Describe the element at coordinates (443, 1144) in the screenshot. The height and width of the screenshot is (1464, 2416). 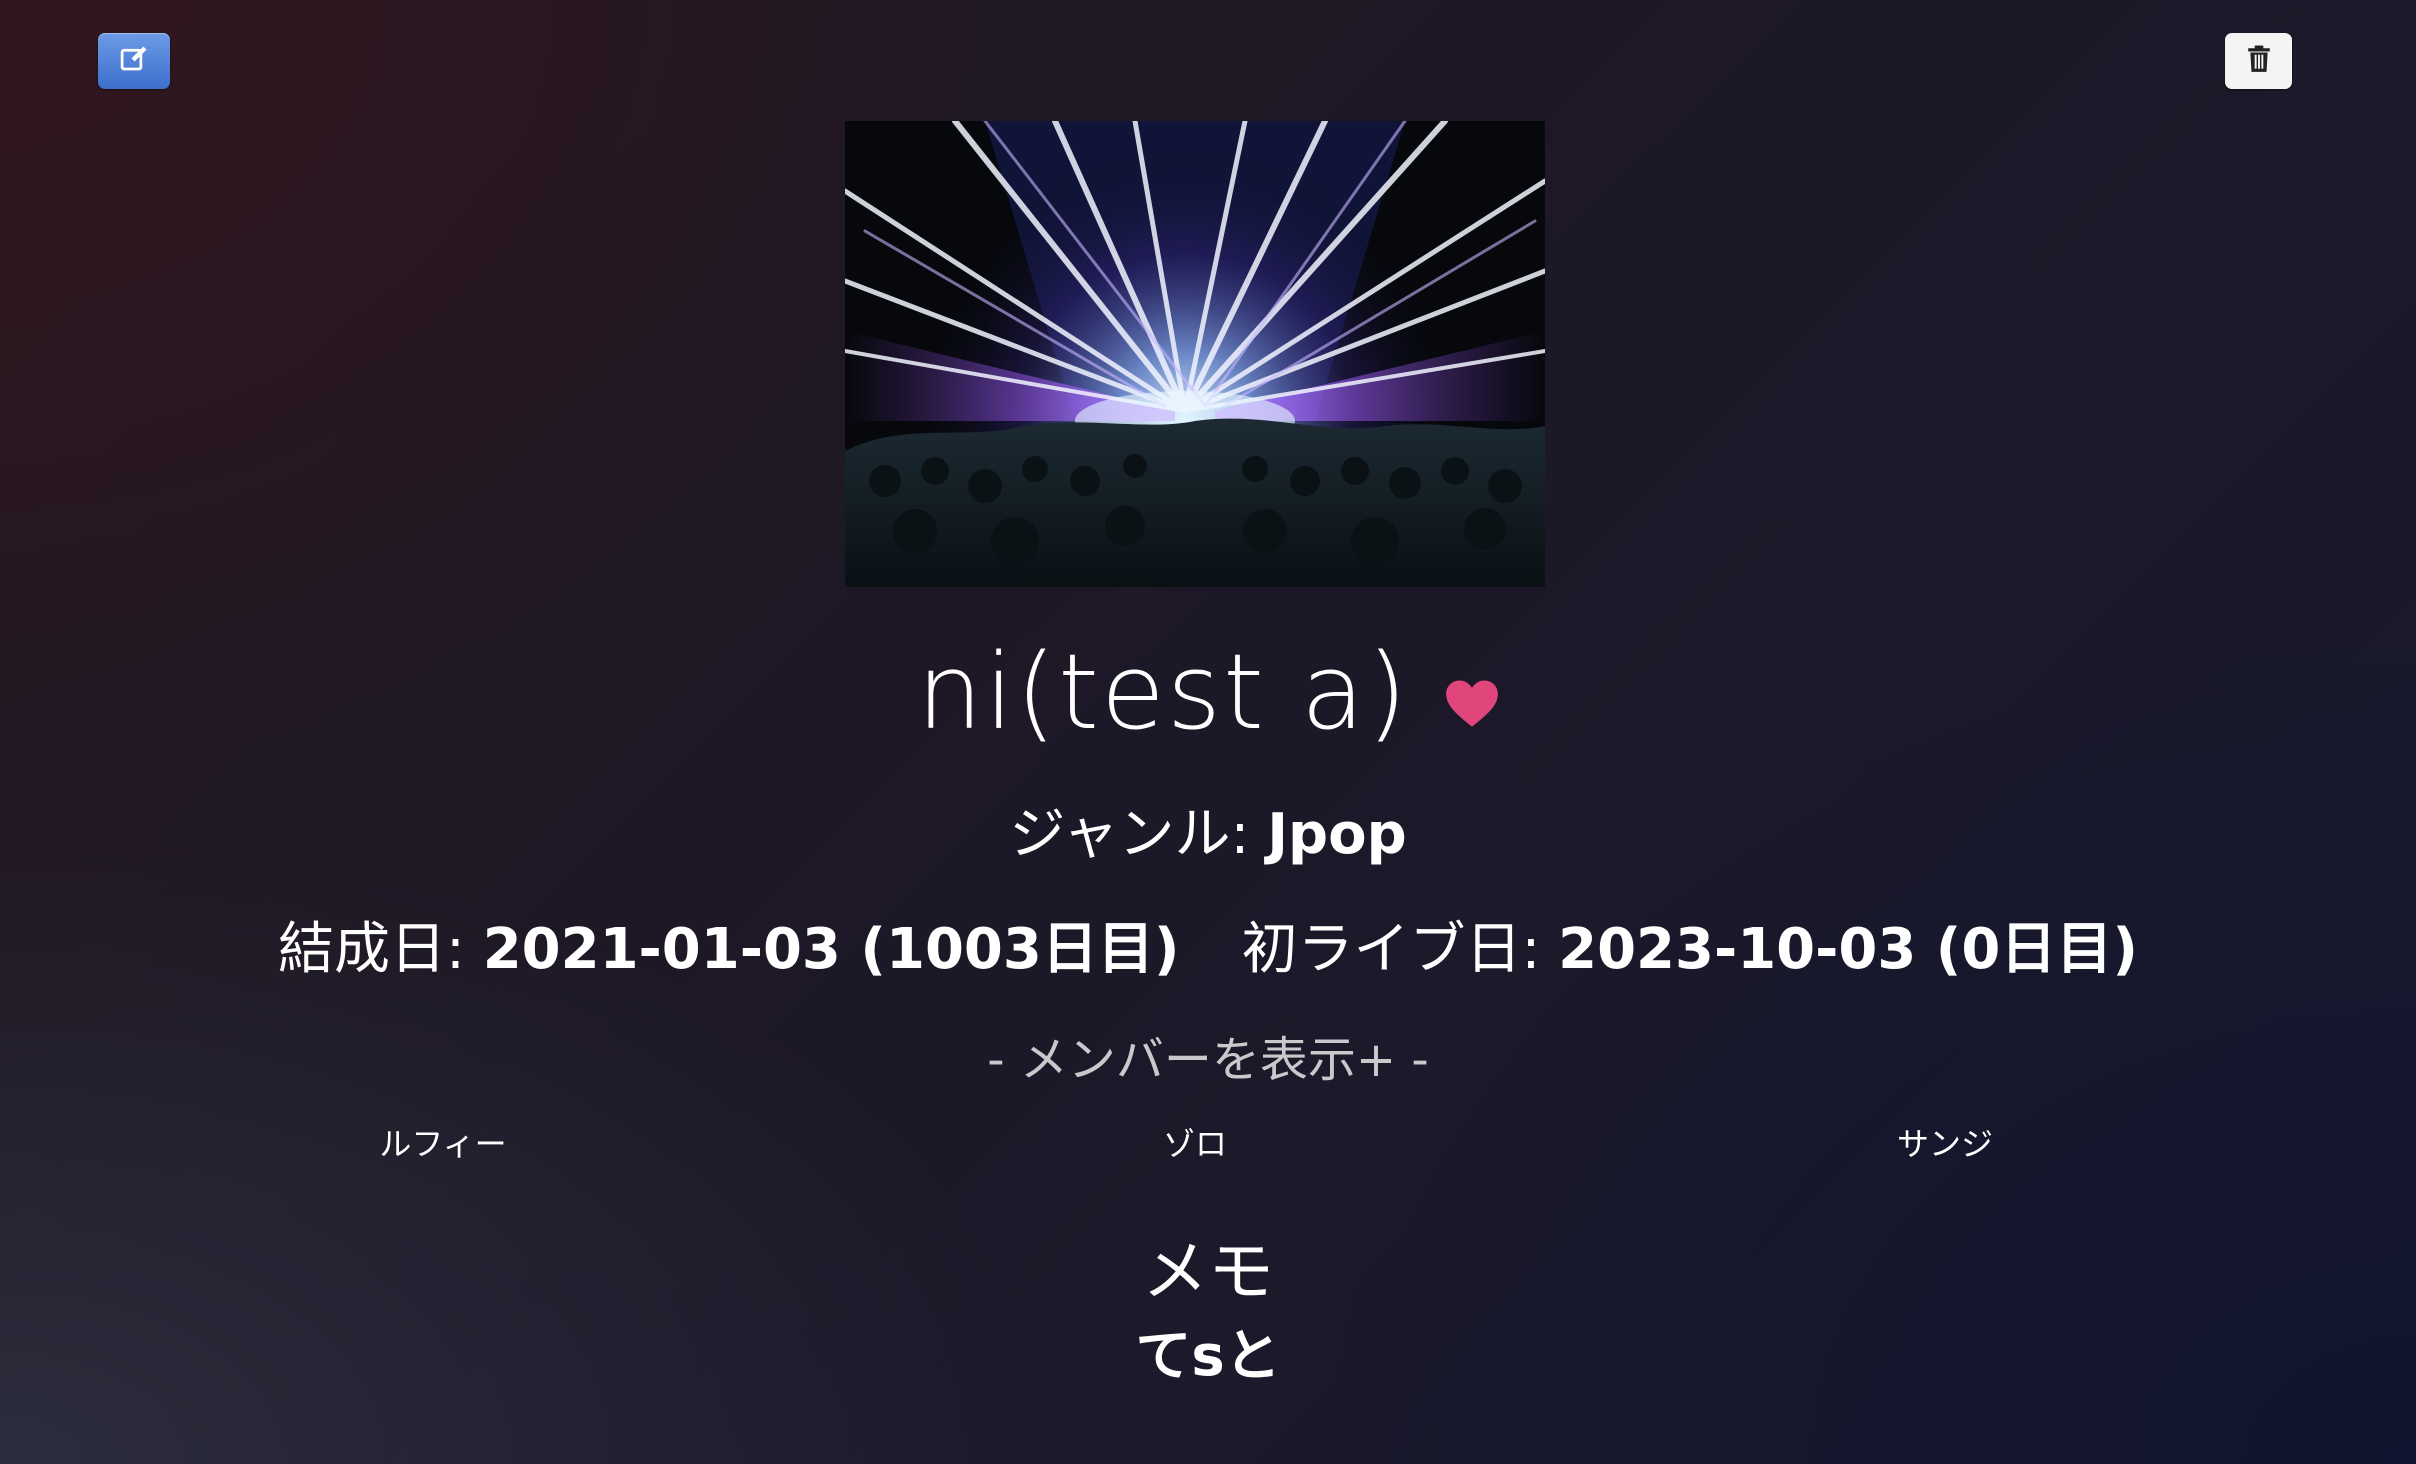
I see `member-name: ルフィー` at that location.